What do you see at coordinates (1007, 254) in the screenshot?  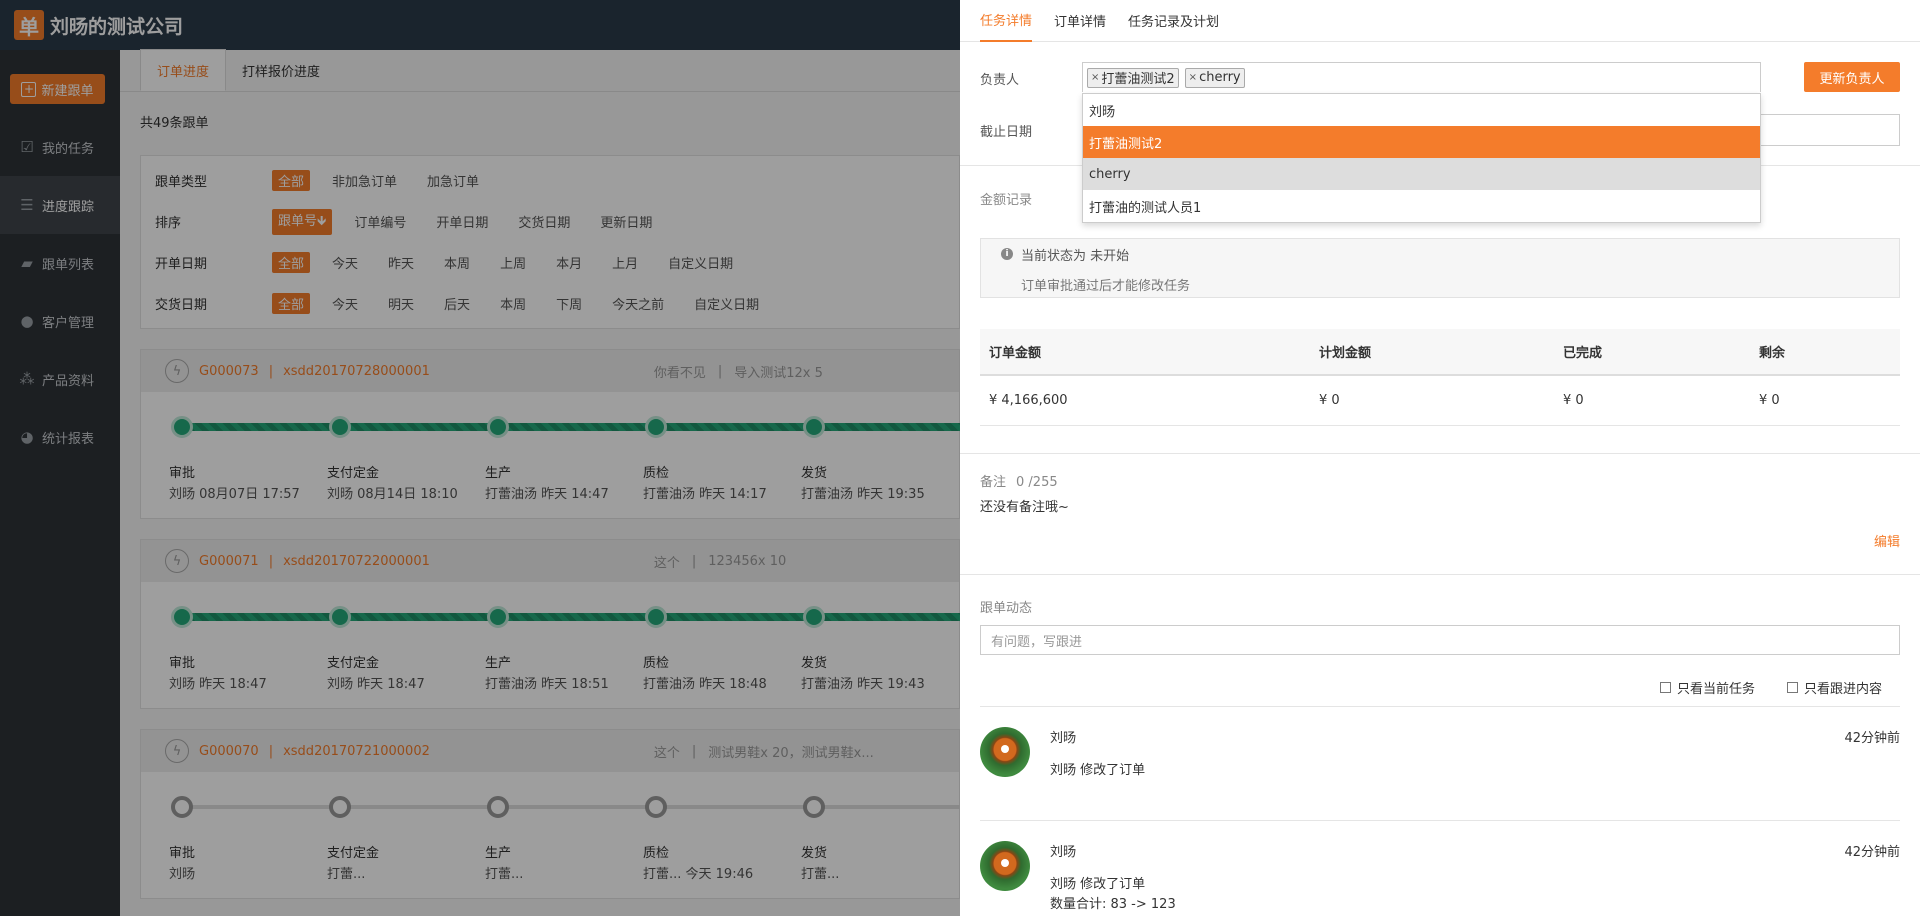 I see `info-icon: i` at bounding box center [1007, 254].